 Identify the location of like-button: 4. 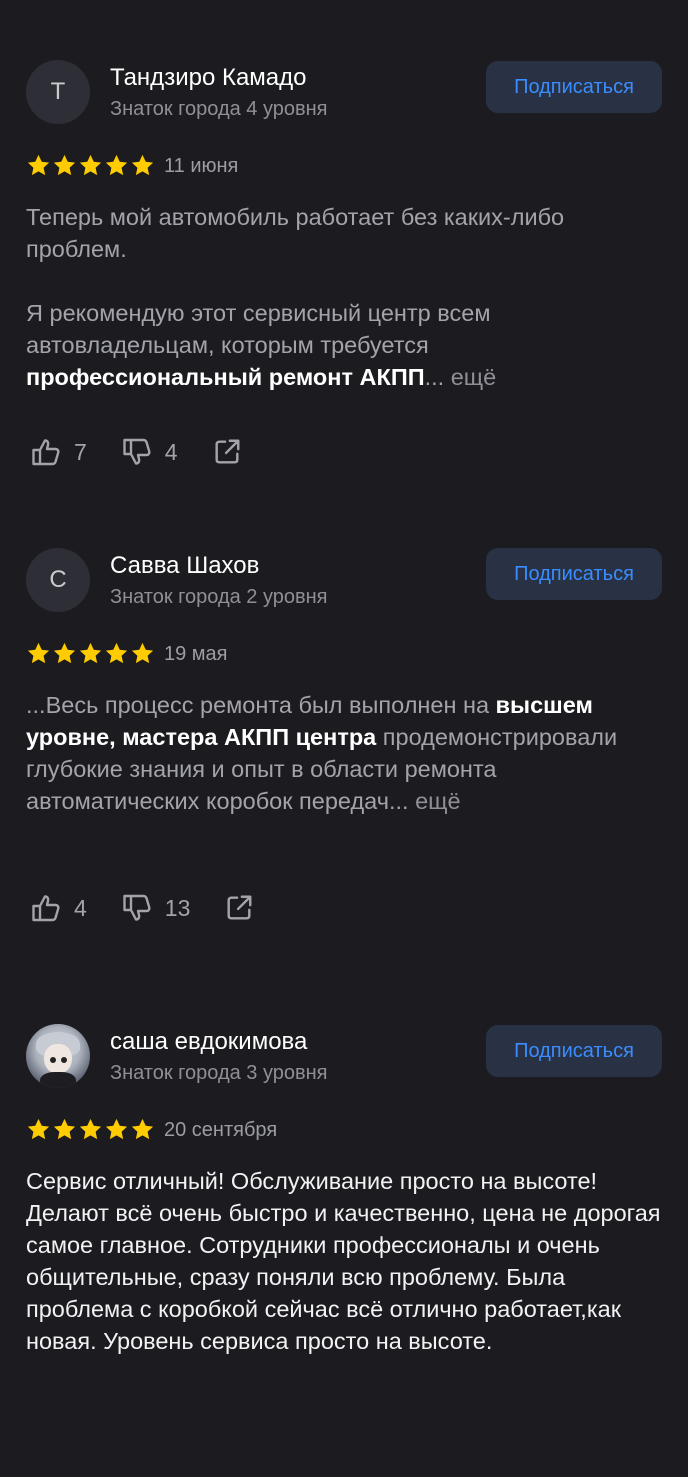
(58, 908).